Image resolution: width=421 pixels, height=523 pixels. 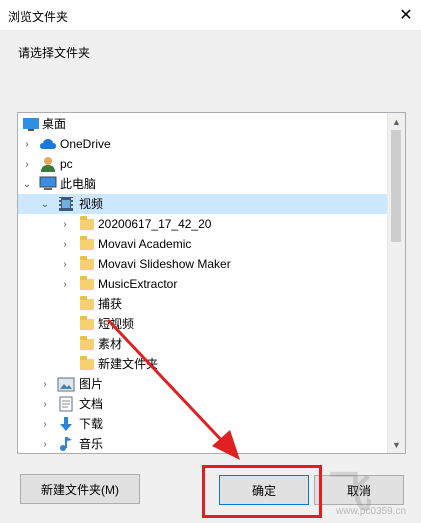 What do you see at coordinates (202, 244) in the screenshot?
I see `tree-item-folder-movavi-academic: › Movavi Academic` at bounding box center [202, 244].